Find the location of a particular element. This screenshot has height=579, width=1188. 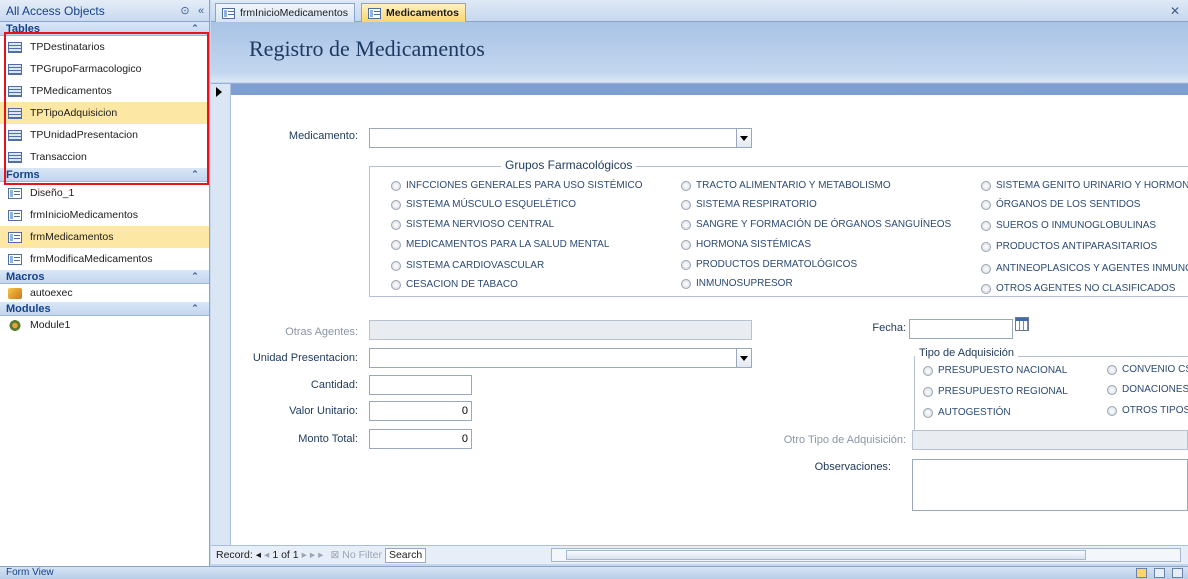

search-box: Search is located at coordinates (405, 555).